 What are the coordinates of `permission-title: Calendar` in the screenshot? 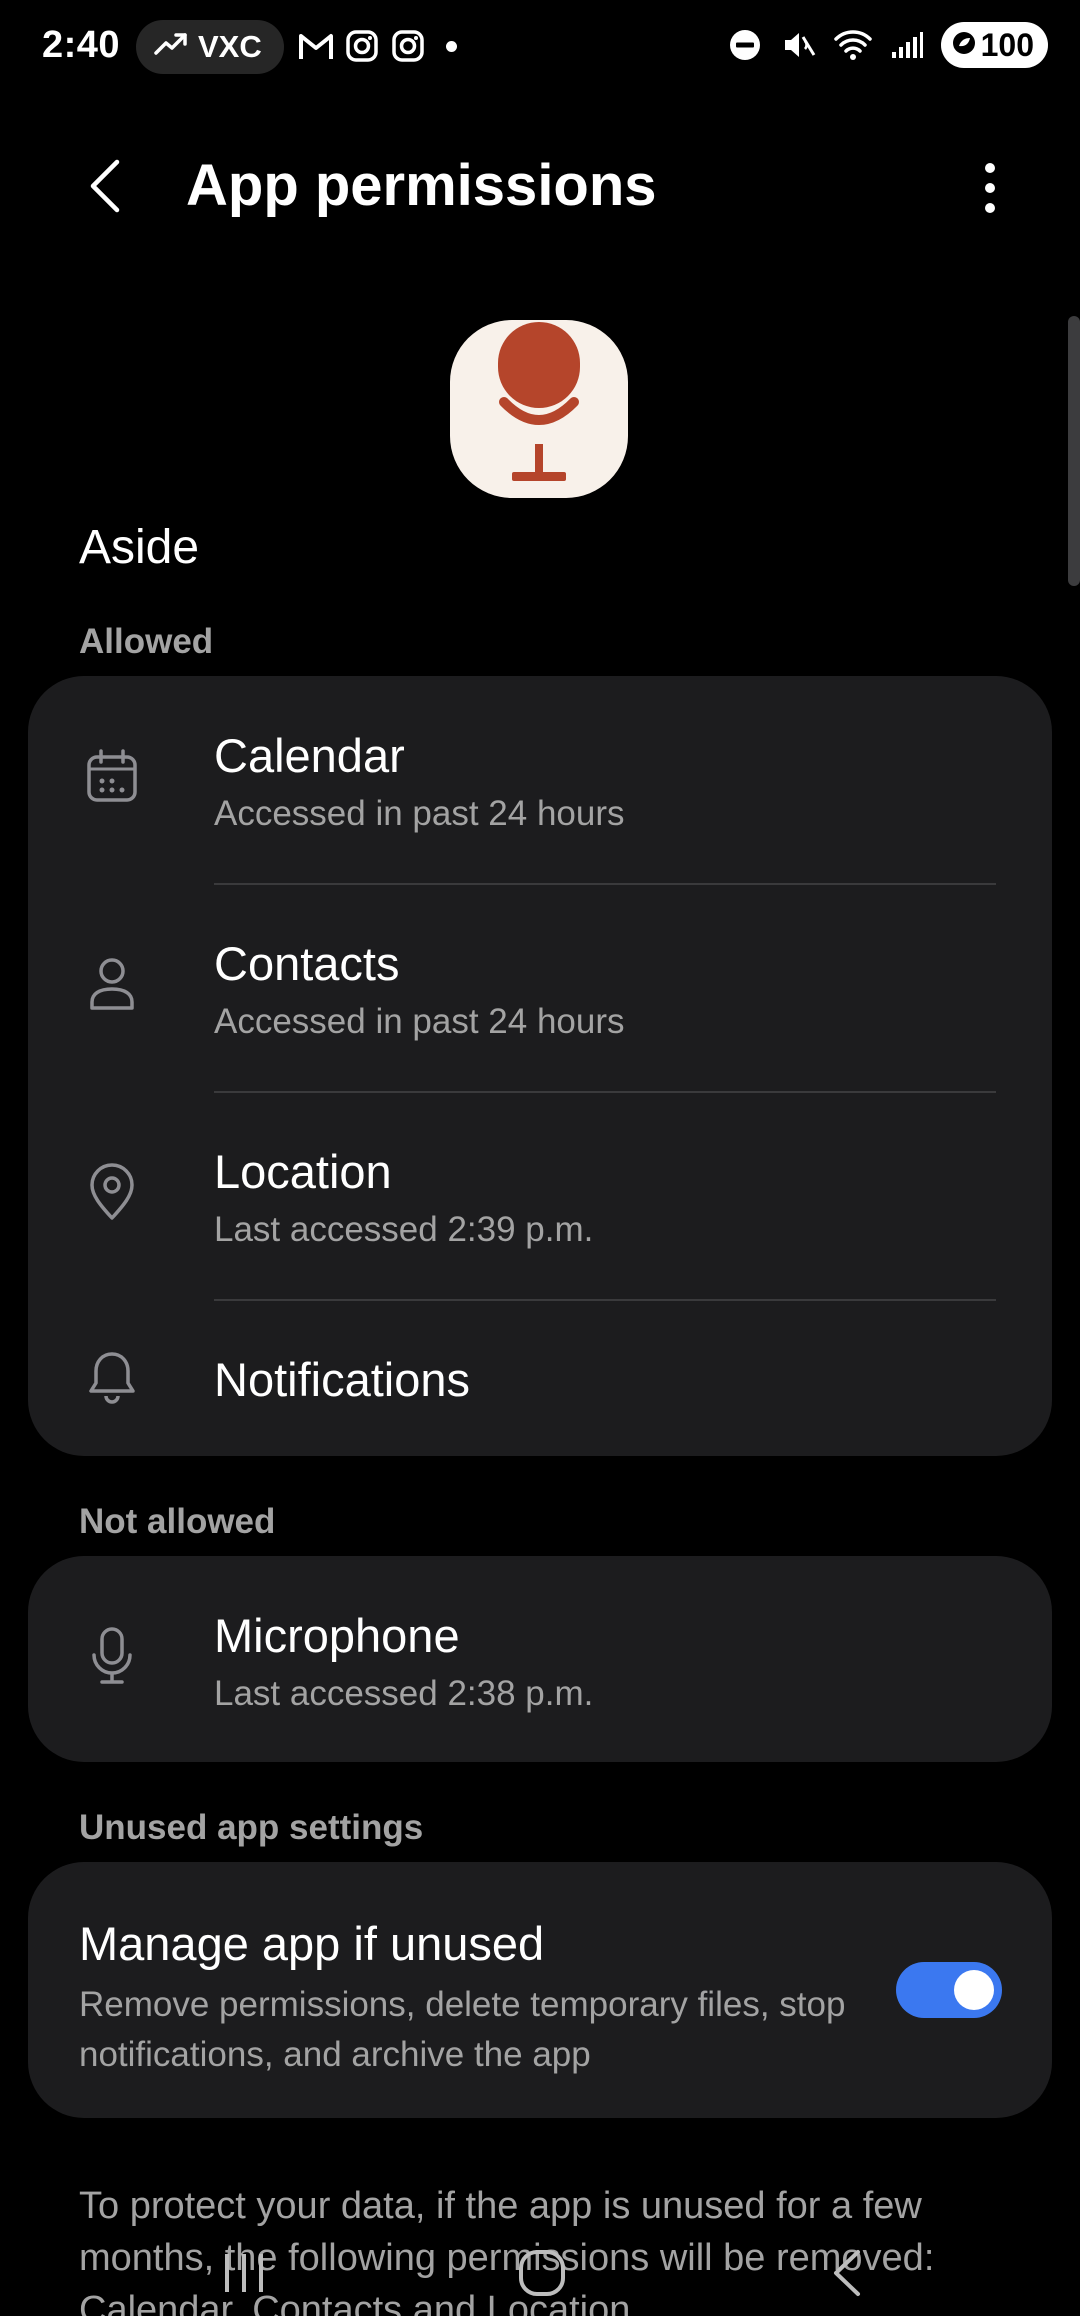 It's located at (309, 755).